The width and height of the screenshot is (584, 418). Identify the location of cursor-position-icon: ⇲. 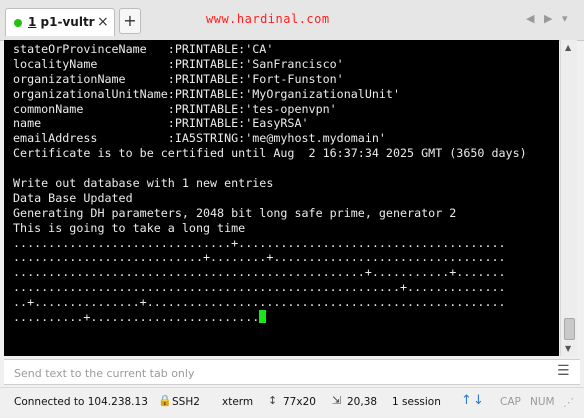
(337, 400).